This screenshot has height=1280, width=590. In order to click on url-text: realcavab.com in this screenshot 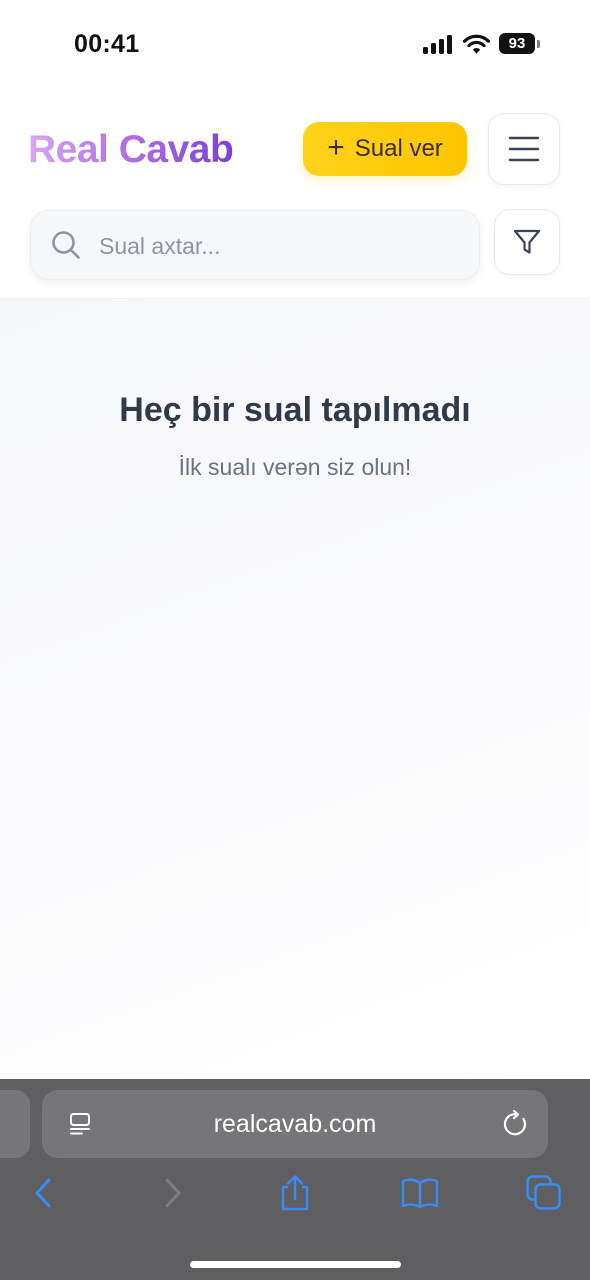, I will do `click(295, 1124)`.